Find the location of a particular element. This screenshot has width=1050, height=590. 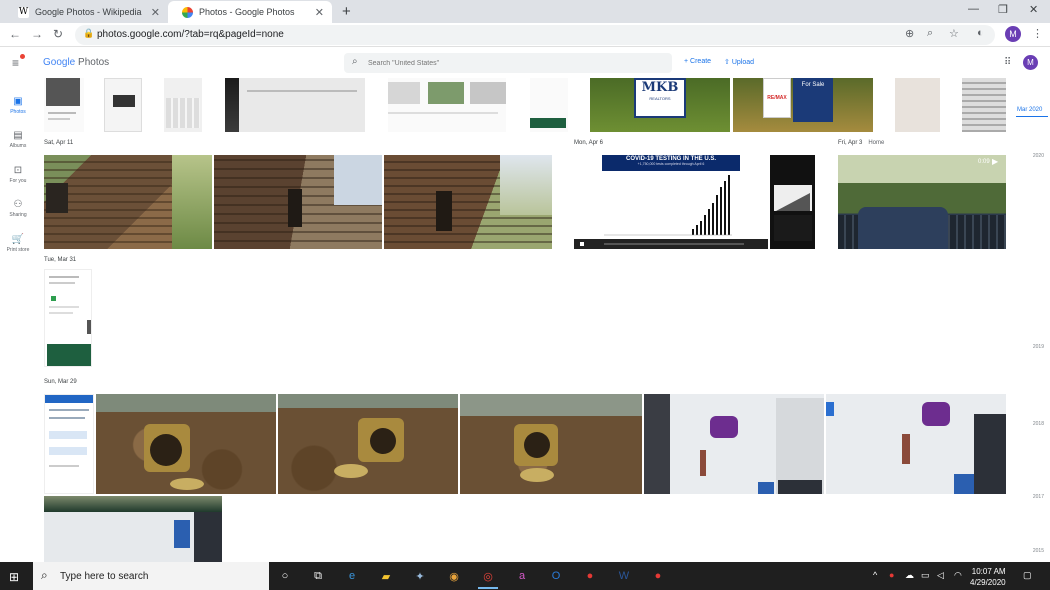

wikipedia-icon: W is located at coordinates (23, 12).